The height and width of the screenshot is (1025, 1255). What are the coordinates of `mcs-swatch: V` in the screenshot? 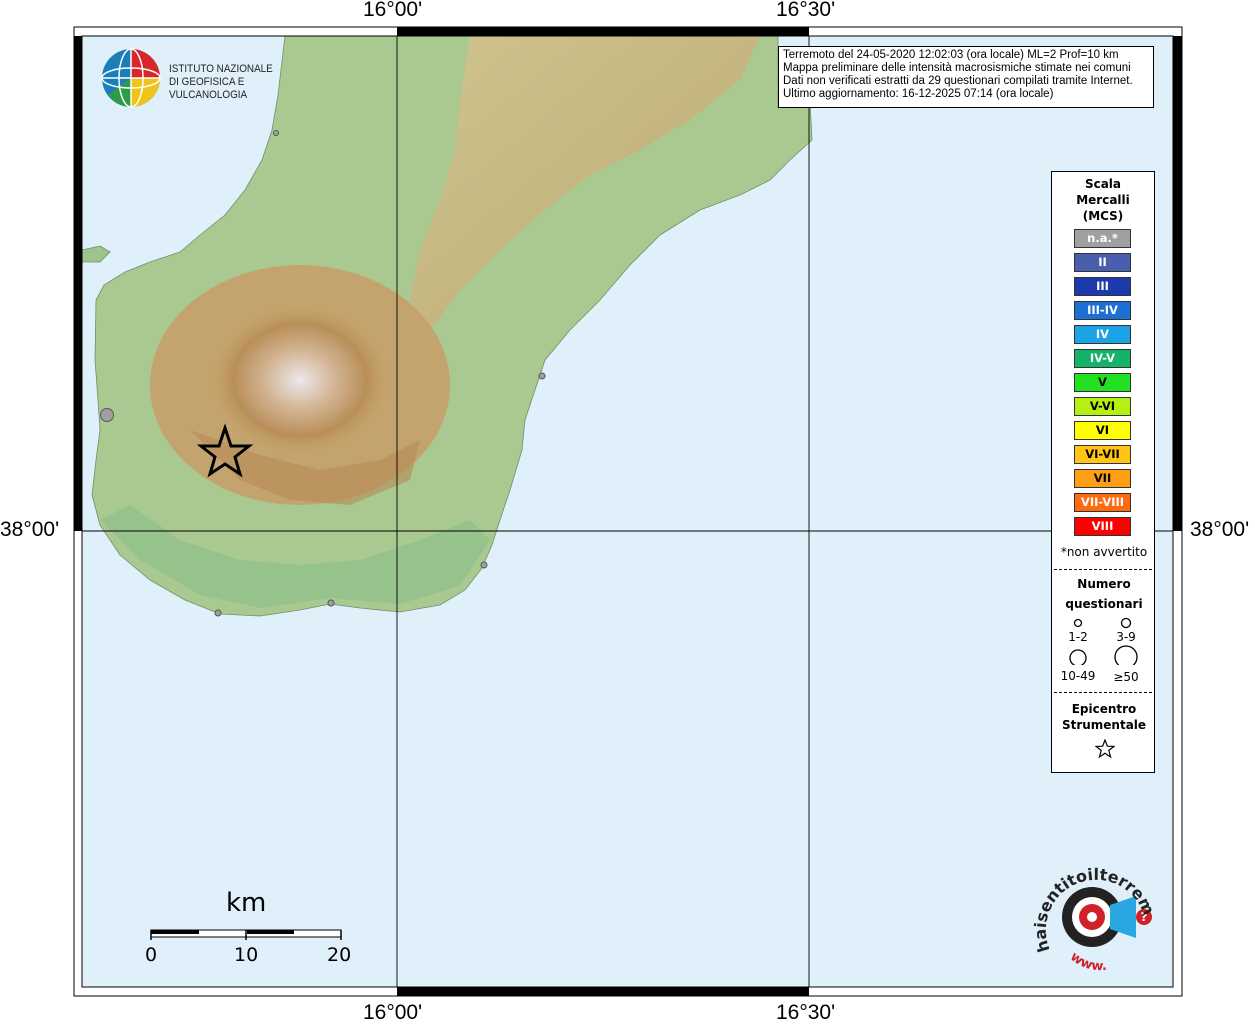 It's located at (1102, 382).